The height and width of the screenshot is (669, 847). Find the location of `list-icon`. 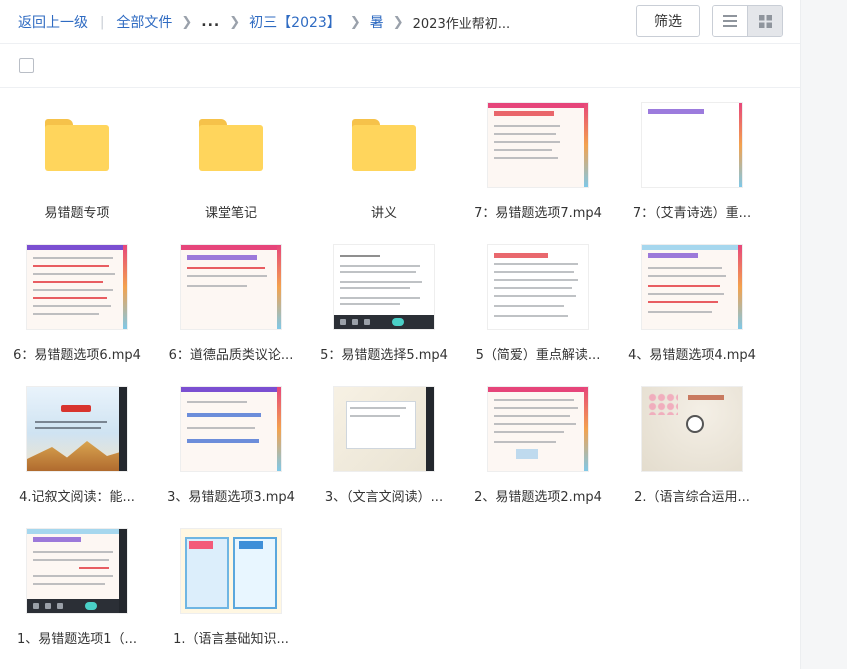

list-icon is located at coordinates (730, 21).